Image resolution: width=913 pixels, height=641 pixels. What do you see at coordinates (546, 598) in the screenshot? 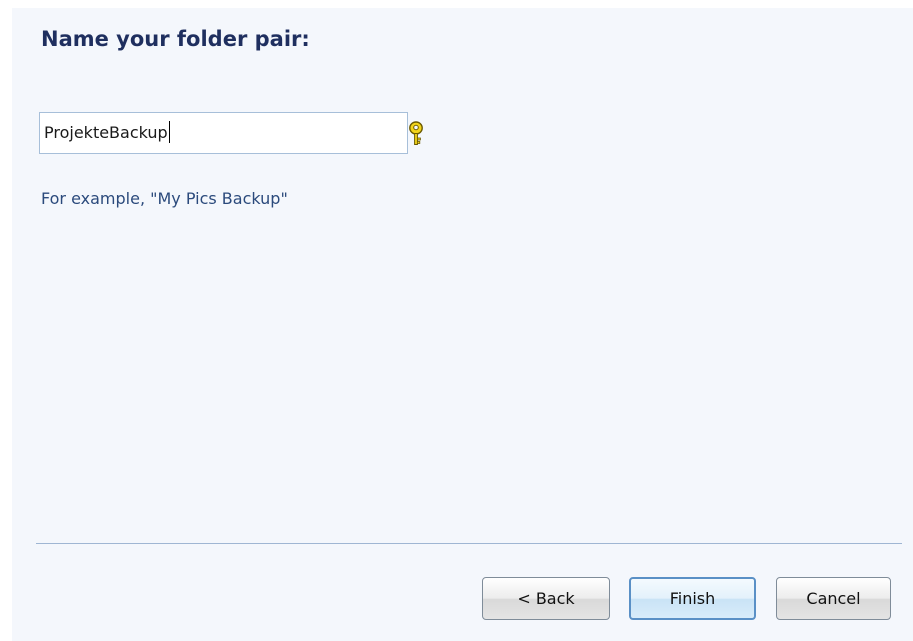
I see `back-button: < Back` at bounding box center [546, 598].